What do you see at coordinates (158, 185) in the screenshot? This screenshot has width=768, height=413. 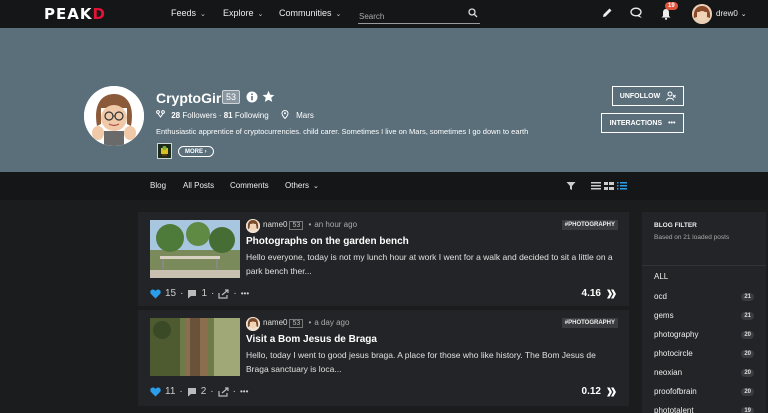 I see `tab-blog: Blog` at bounding box center [158, 185].